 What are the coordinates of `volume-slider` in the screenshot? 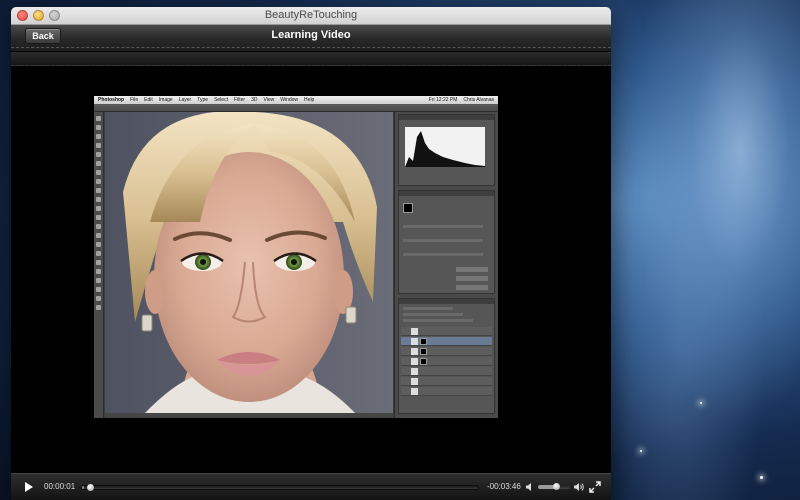 It's located at (554, 486).